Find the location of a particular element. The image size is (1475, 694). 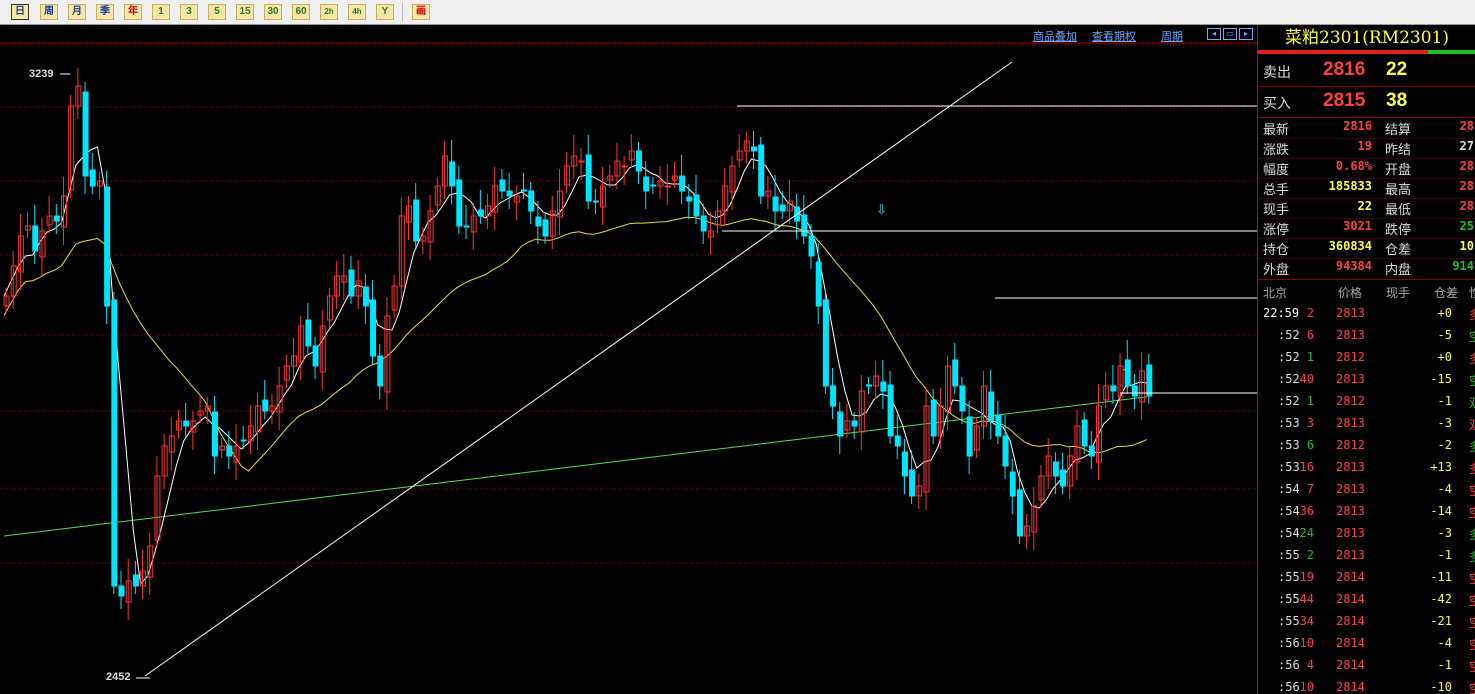

period-link: 周期 is located at coordinates (1172, 36).